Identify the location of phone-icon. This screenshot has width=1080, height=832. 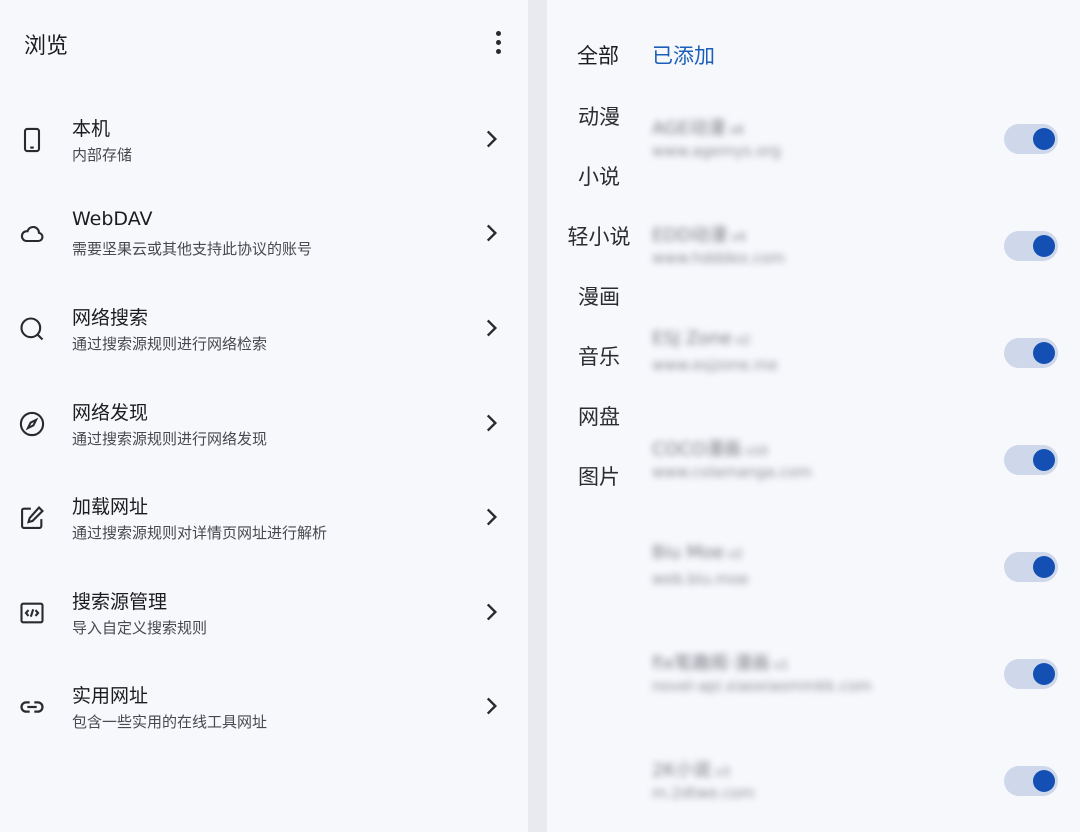
(32, 140).